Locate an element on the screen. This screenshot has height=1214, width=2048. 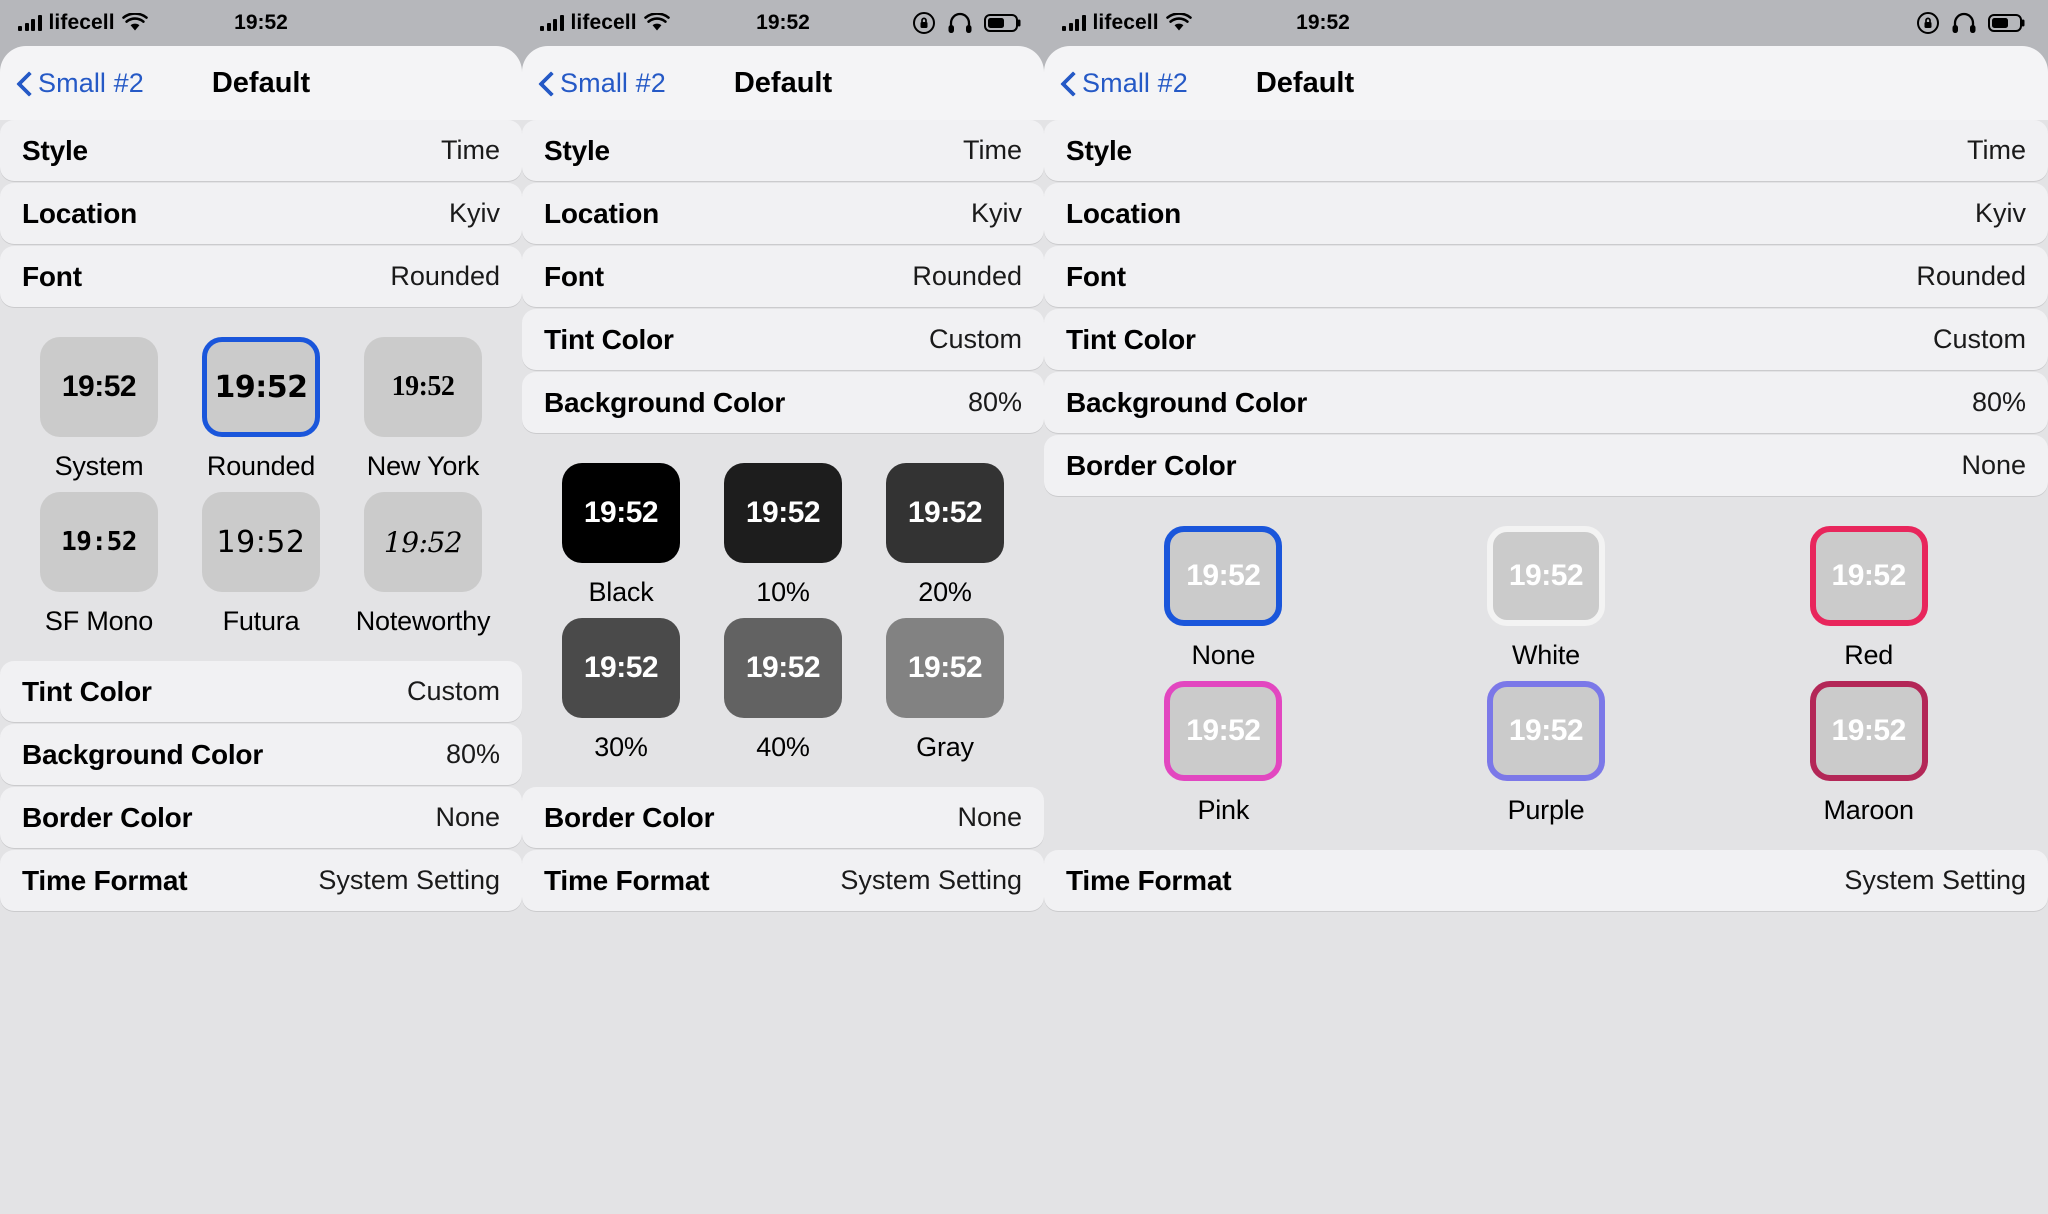
background-option-label: Black is located at coordinates (621, 592).